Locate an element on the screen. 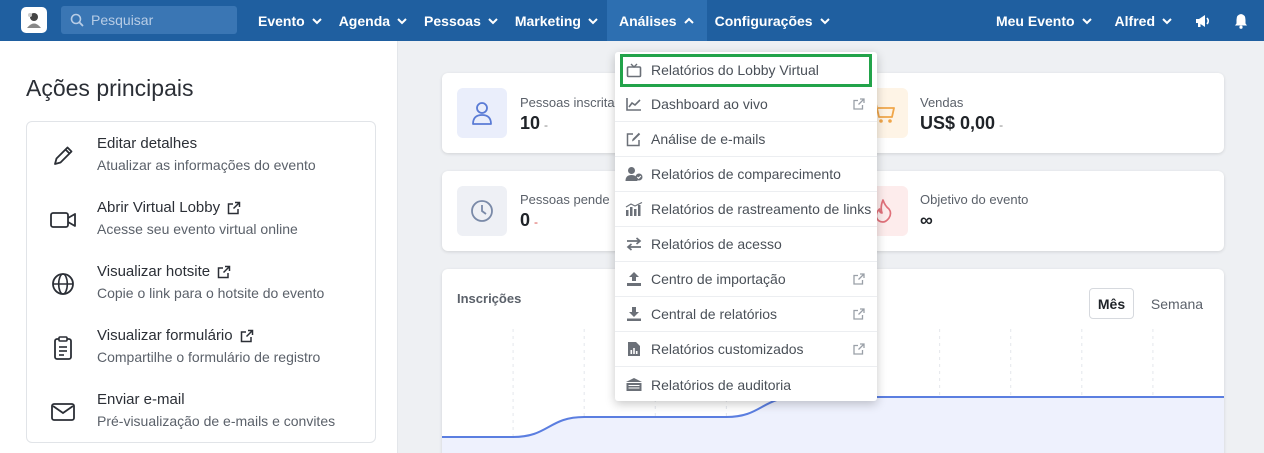  menu-item-label: Centro de importação is located at coordinates (718, 279).